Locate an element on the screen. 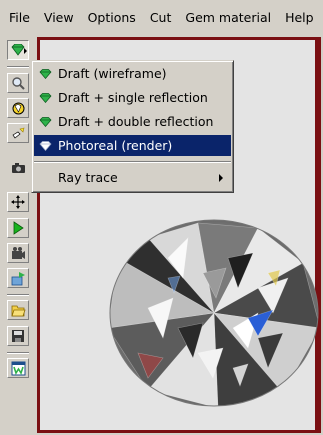  move-button is located at coordinates (18, 202).